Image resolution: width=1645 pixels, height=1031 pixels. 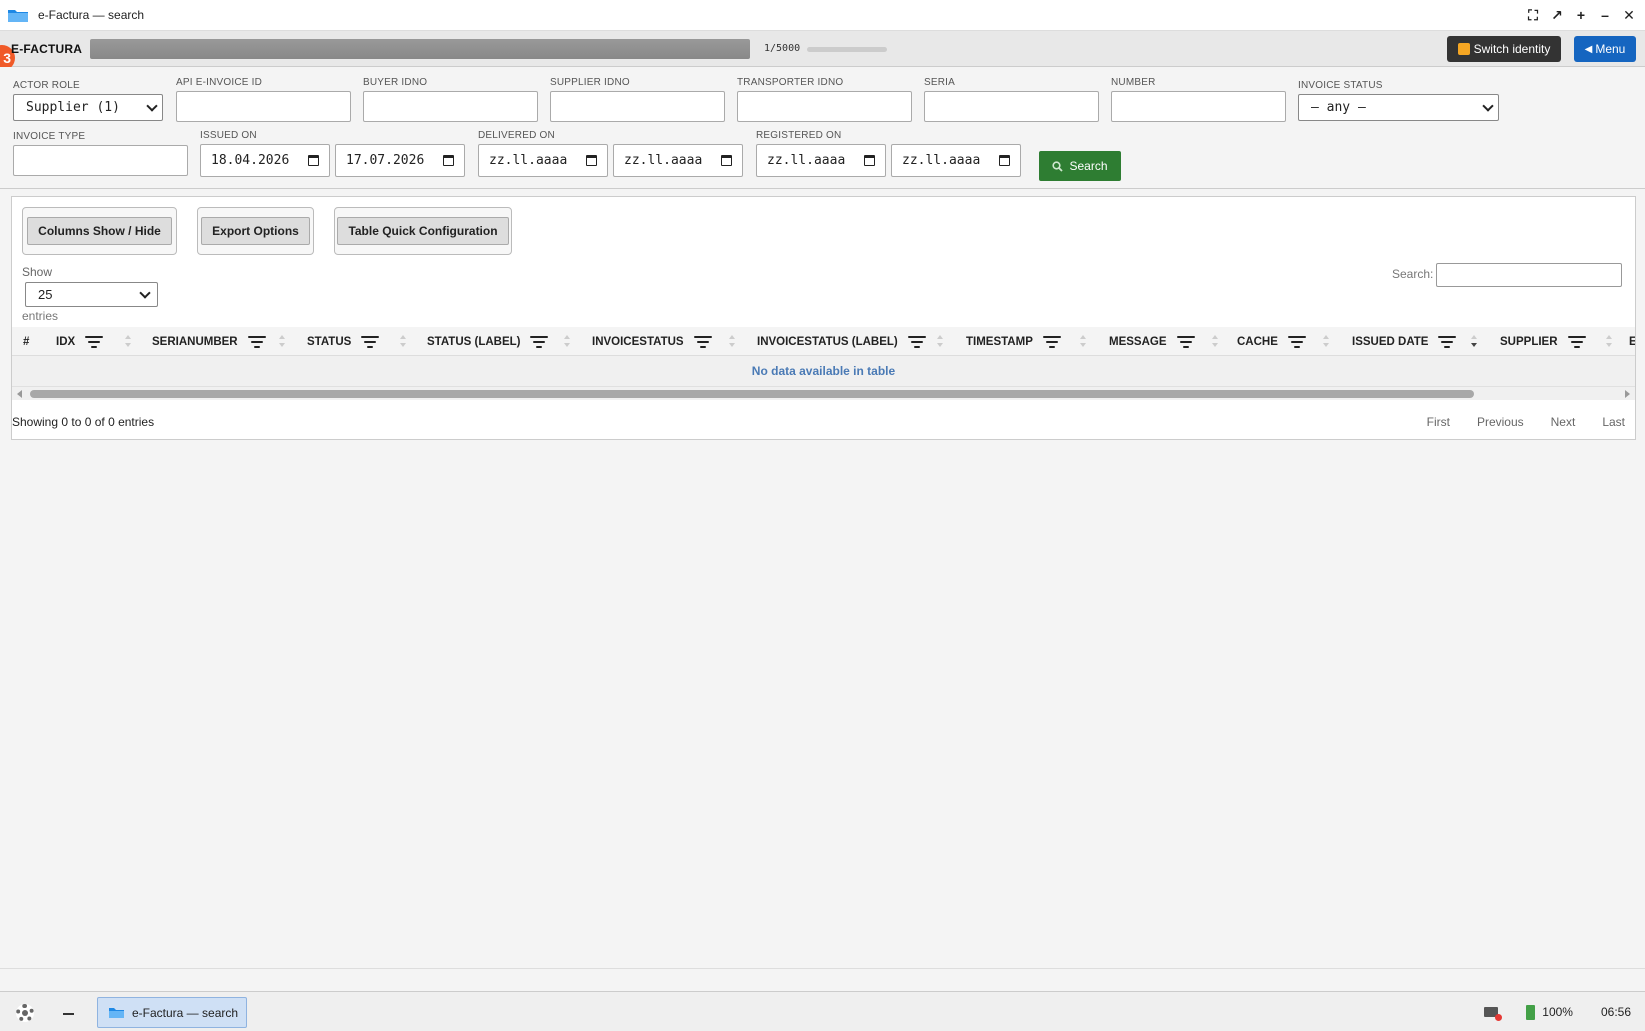 What do you see at coordinates (1271, 341) in the screenshot?
I see `column-header: CACHE` at bounding box center [1271, 341].